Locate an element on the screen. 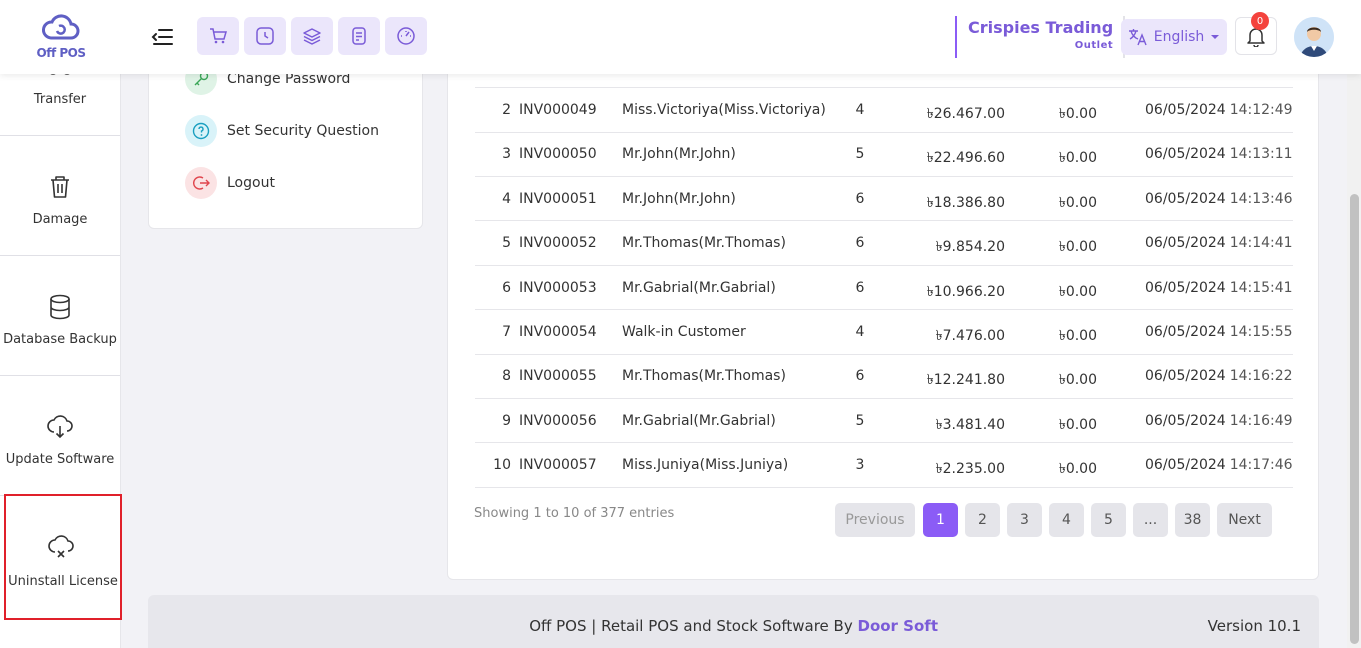 This screenshot has width=1361, height=648. scrollbar-thumb is located at coordinates (1354, 419).